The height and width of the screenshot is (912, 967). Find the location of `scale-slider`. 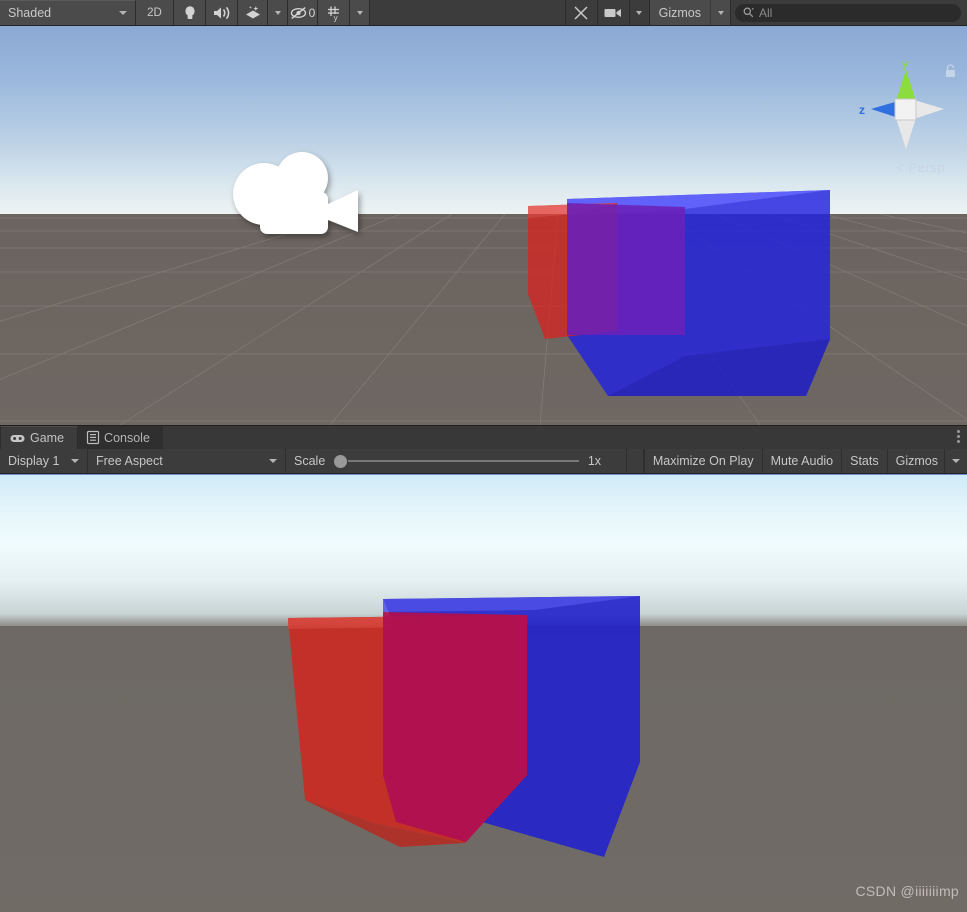

scale-slider is located at coordinates (456, 461).